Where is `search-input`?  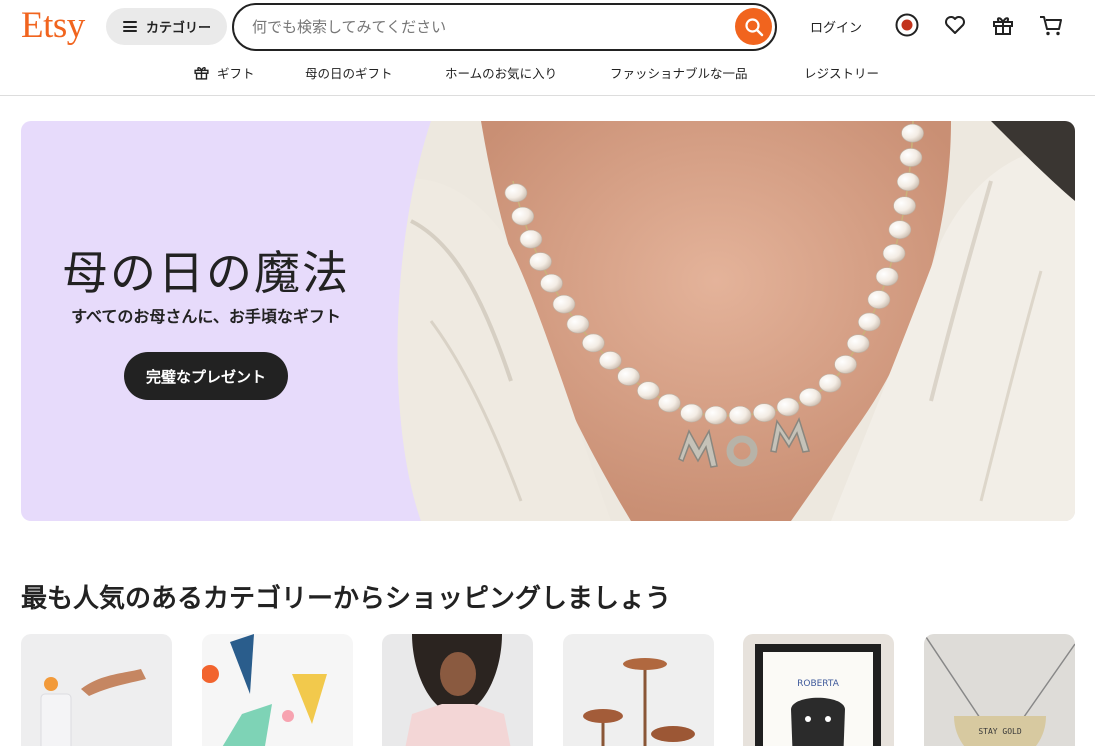
search-input is located at coordinates (487, 27).